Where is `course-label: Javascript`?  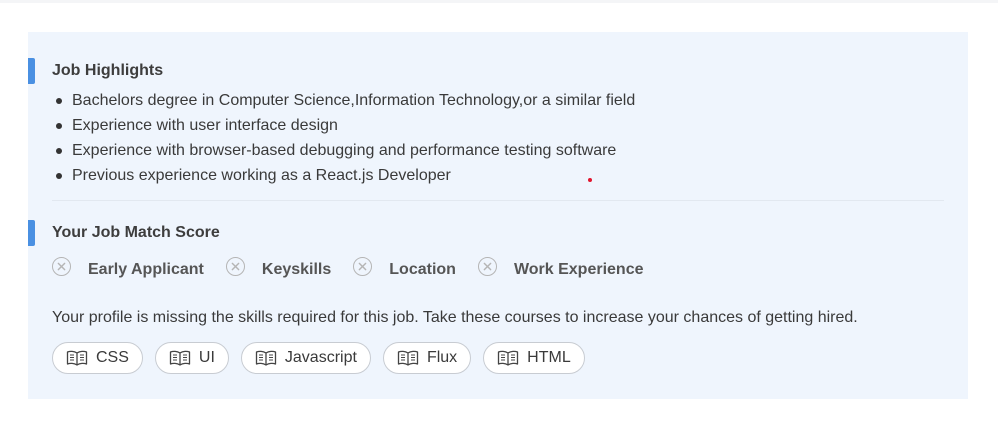
course-label: Javascript is located at coordinates (320, 357).